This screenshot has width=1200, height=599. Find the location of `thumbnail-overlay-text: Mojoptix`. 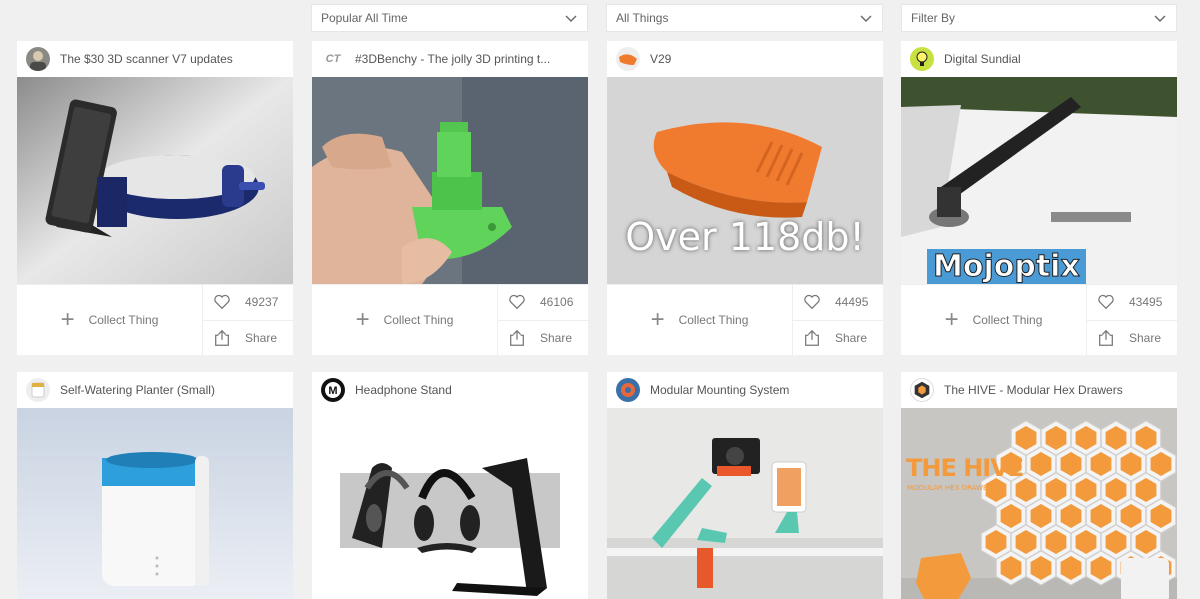

thumbnail-overlay-text: Mojoptix is located at coordinates (1006, 266).